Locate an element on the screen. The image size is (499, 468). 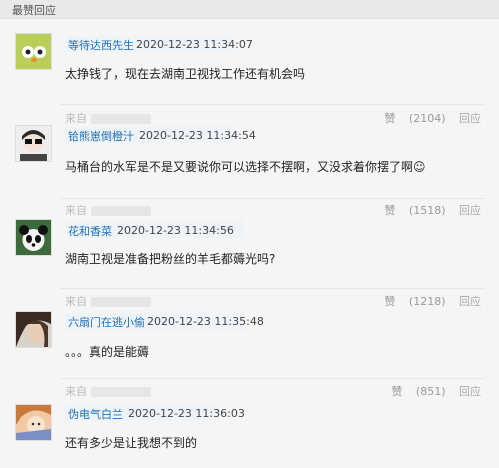
comment-actions: 赞 (2104) 回应 is located at coordinates (427, 118).